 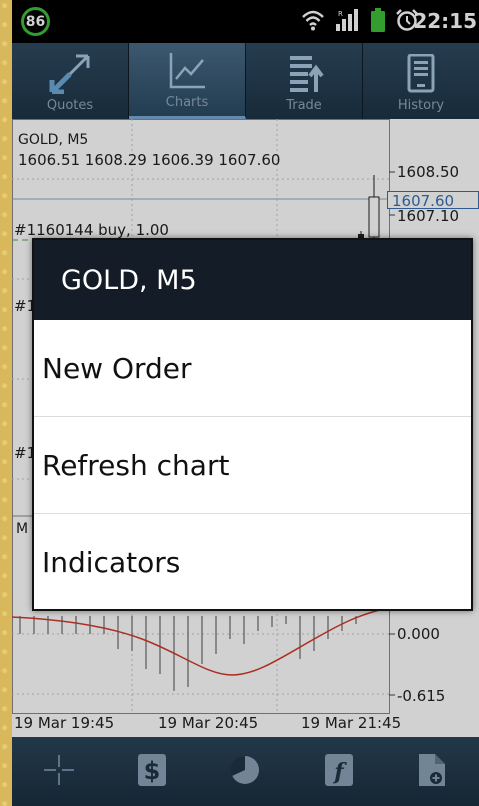 What do you see at coordinates (252, 562) in the screenshot?
I see `menu-item-indicators: Indicators` at bounding box center [252, 562].